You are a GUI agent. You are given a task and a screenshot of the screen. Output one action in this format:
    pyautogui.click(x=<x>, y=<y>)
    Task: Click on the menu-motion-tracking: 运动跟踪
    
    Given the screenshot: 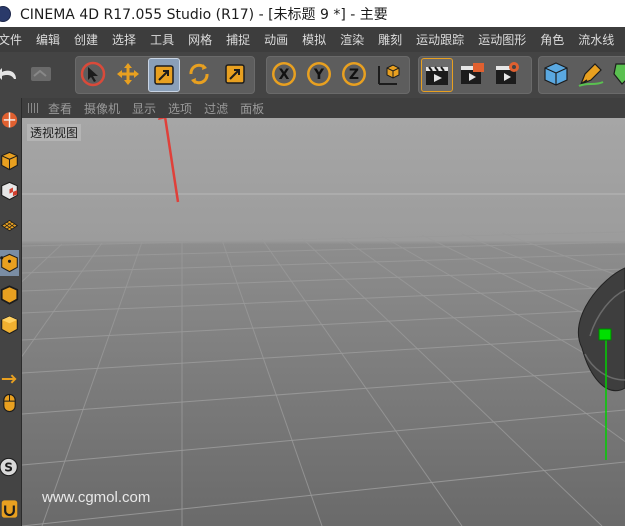 What is the action you would take?
    pyautogui.click(x=440, y=39)
    